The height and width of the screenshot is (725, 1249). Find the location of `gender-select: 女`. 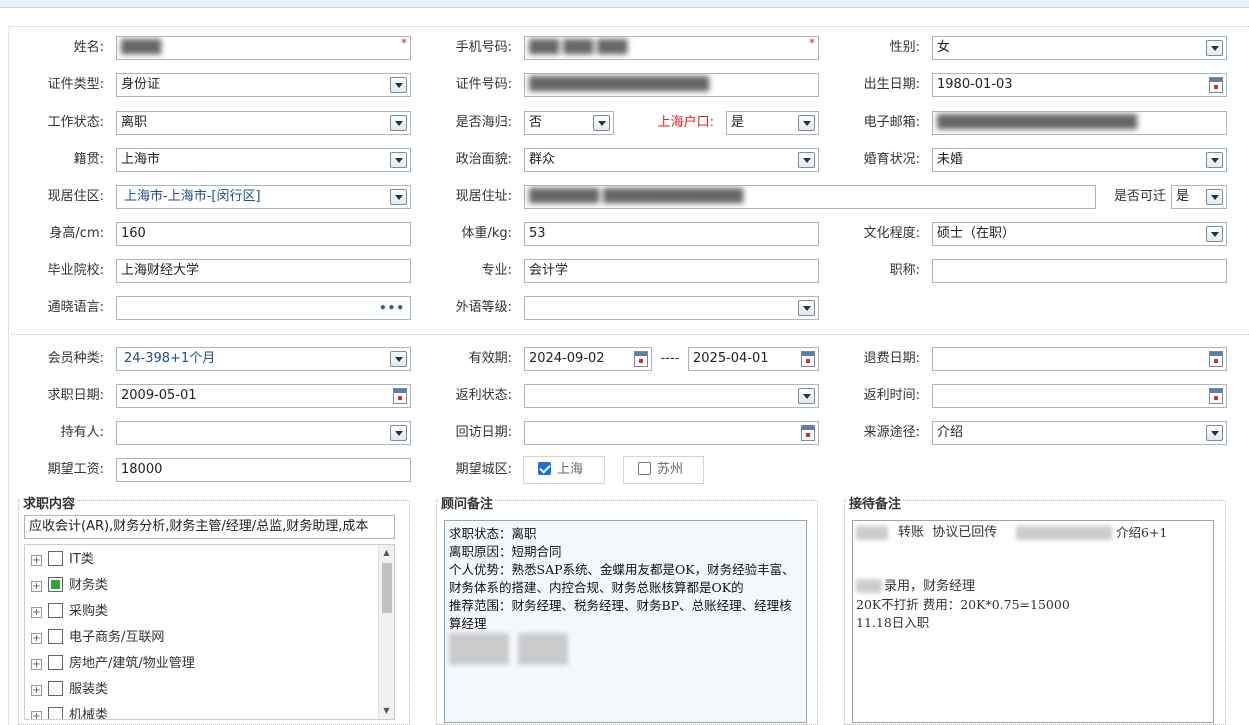

gender-select: 女 is located at coordinates (1079, 48).